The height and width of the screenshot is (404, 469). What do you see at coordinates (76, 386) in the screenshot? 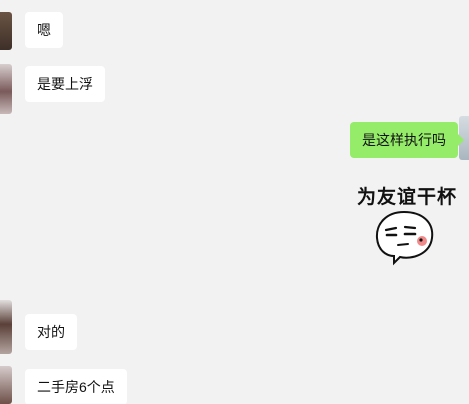
I see `incoming-message-bubble: 二手房6个点` at bounding box center [76, 386].